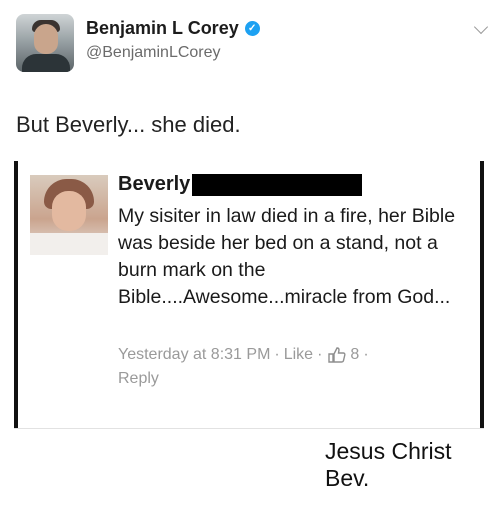 Image resolution: width=500 pixels, height=506 pixels. I want to click on commenter-avatar, so click(69, 215).